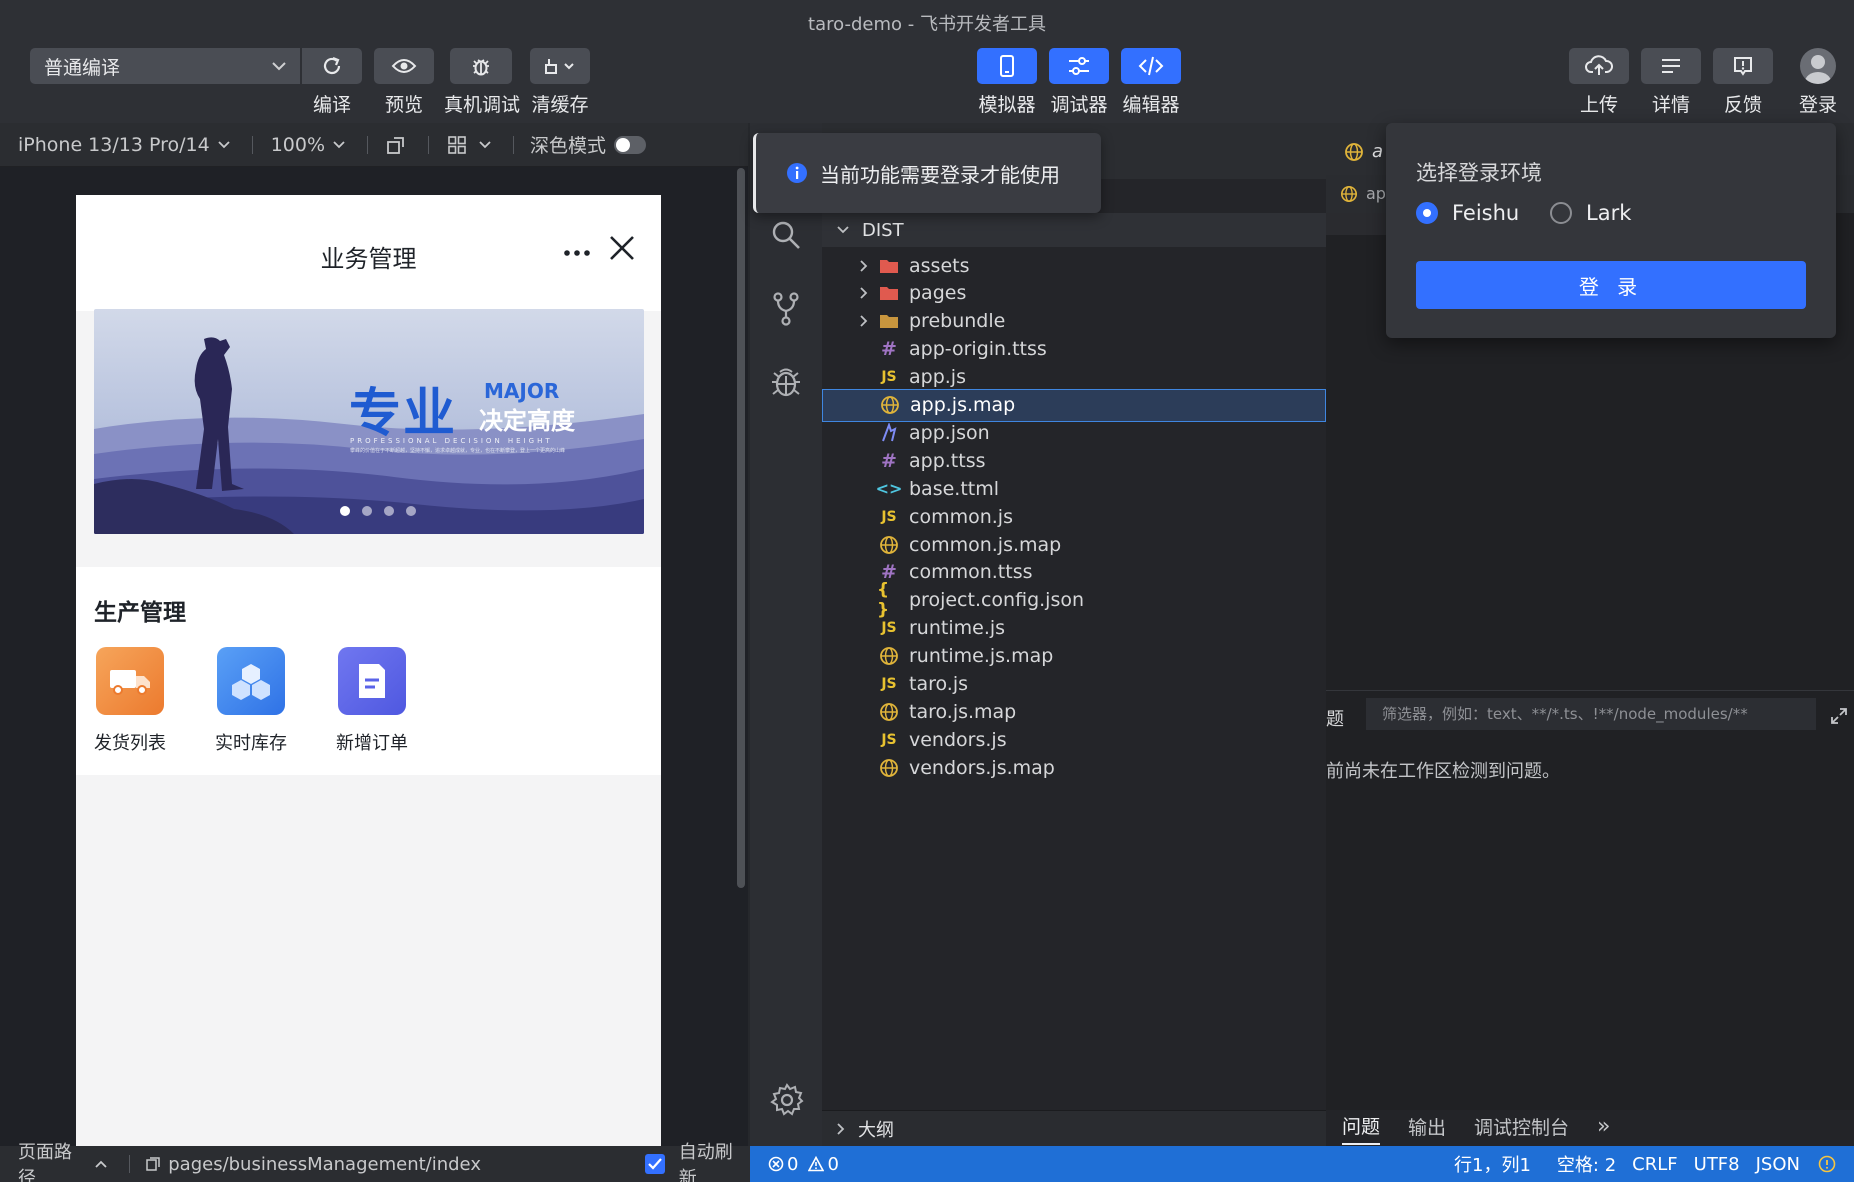 The height and width of the screenshot is (1182, 1854). I want to click on upload-button, so click(1599, 66).